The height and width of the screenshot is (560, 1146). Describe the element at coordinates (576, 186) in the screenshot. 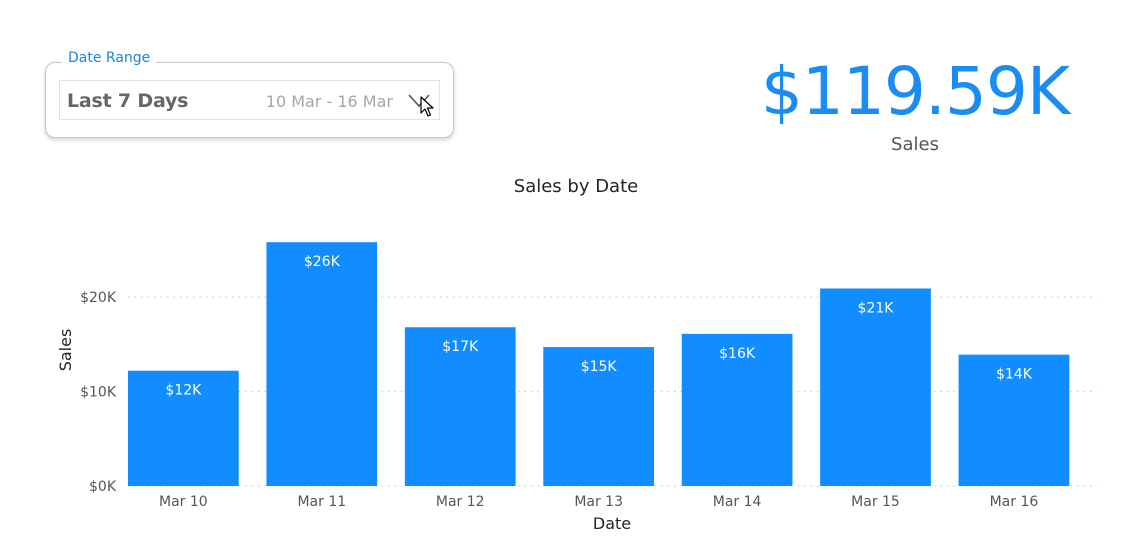

I see `chart-title: Sales by Date` at that location.